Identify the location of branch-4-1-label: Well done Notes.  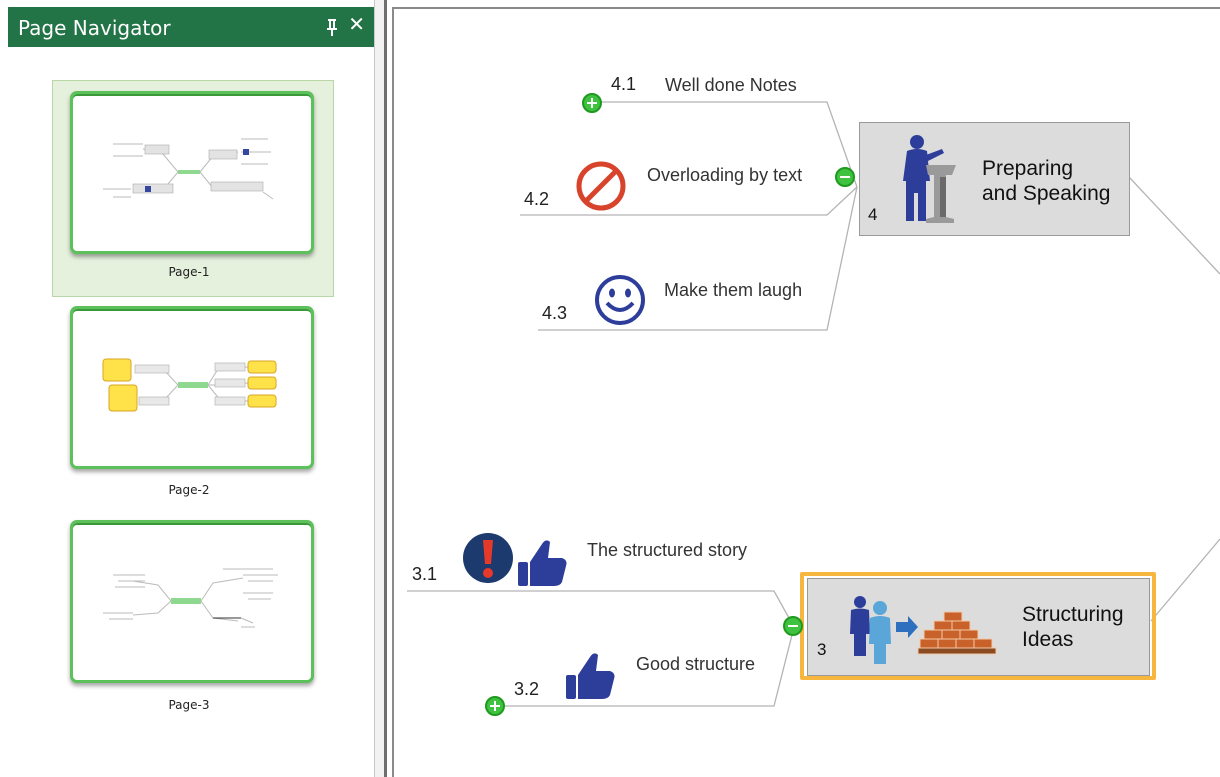
(731, 85).